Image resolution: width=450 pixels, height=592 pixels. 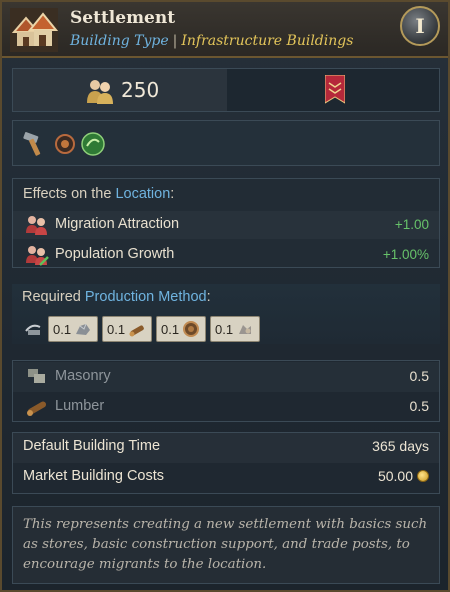 What do you see at coordinates (36, 376) in the screenshot?
I see `masonry-icon` at bounding box center [36, 376].